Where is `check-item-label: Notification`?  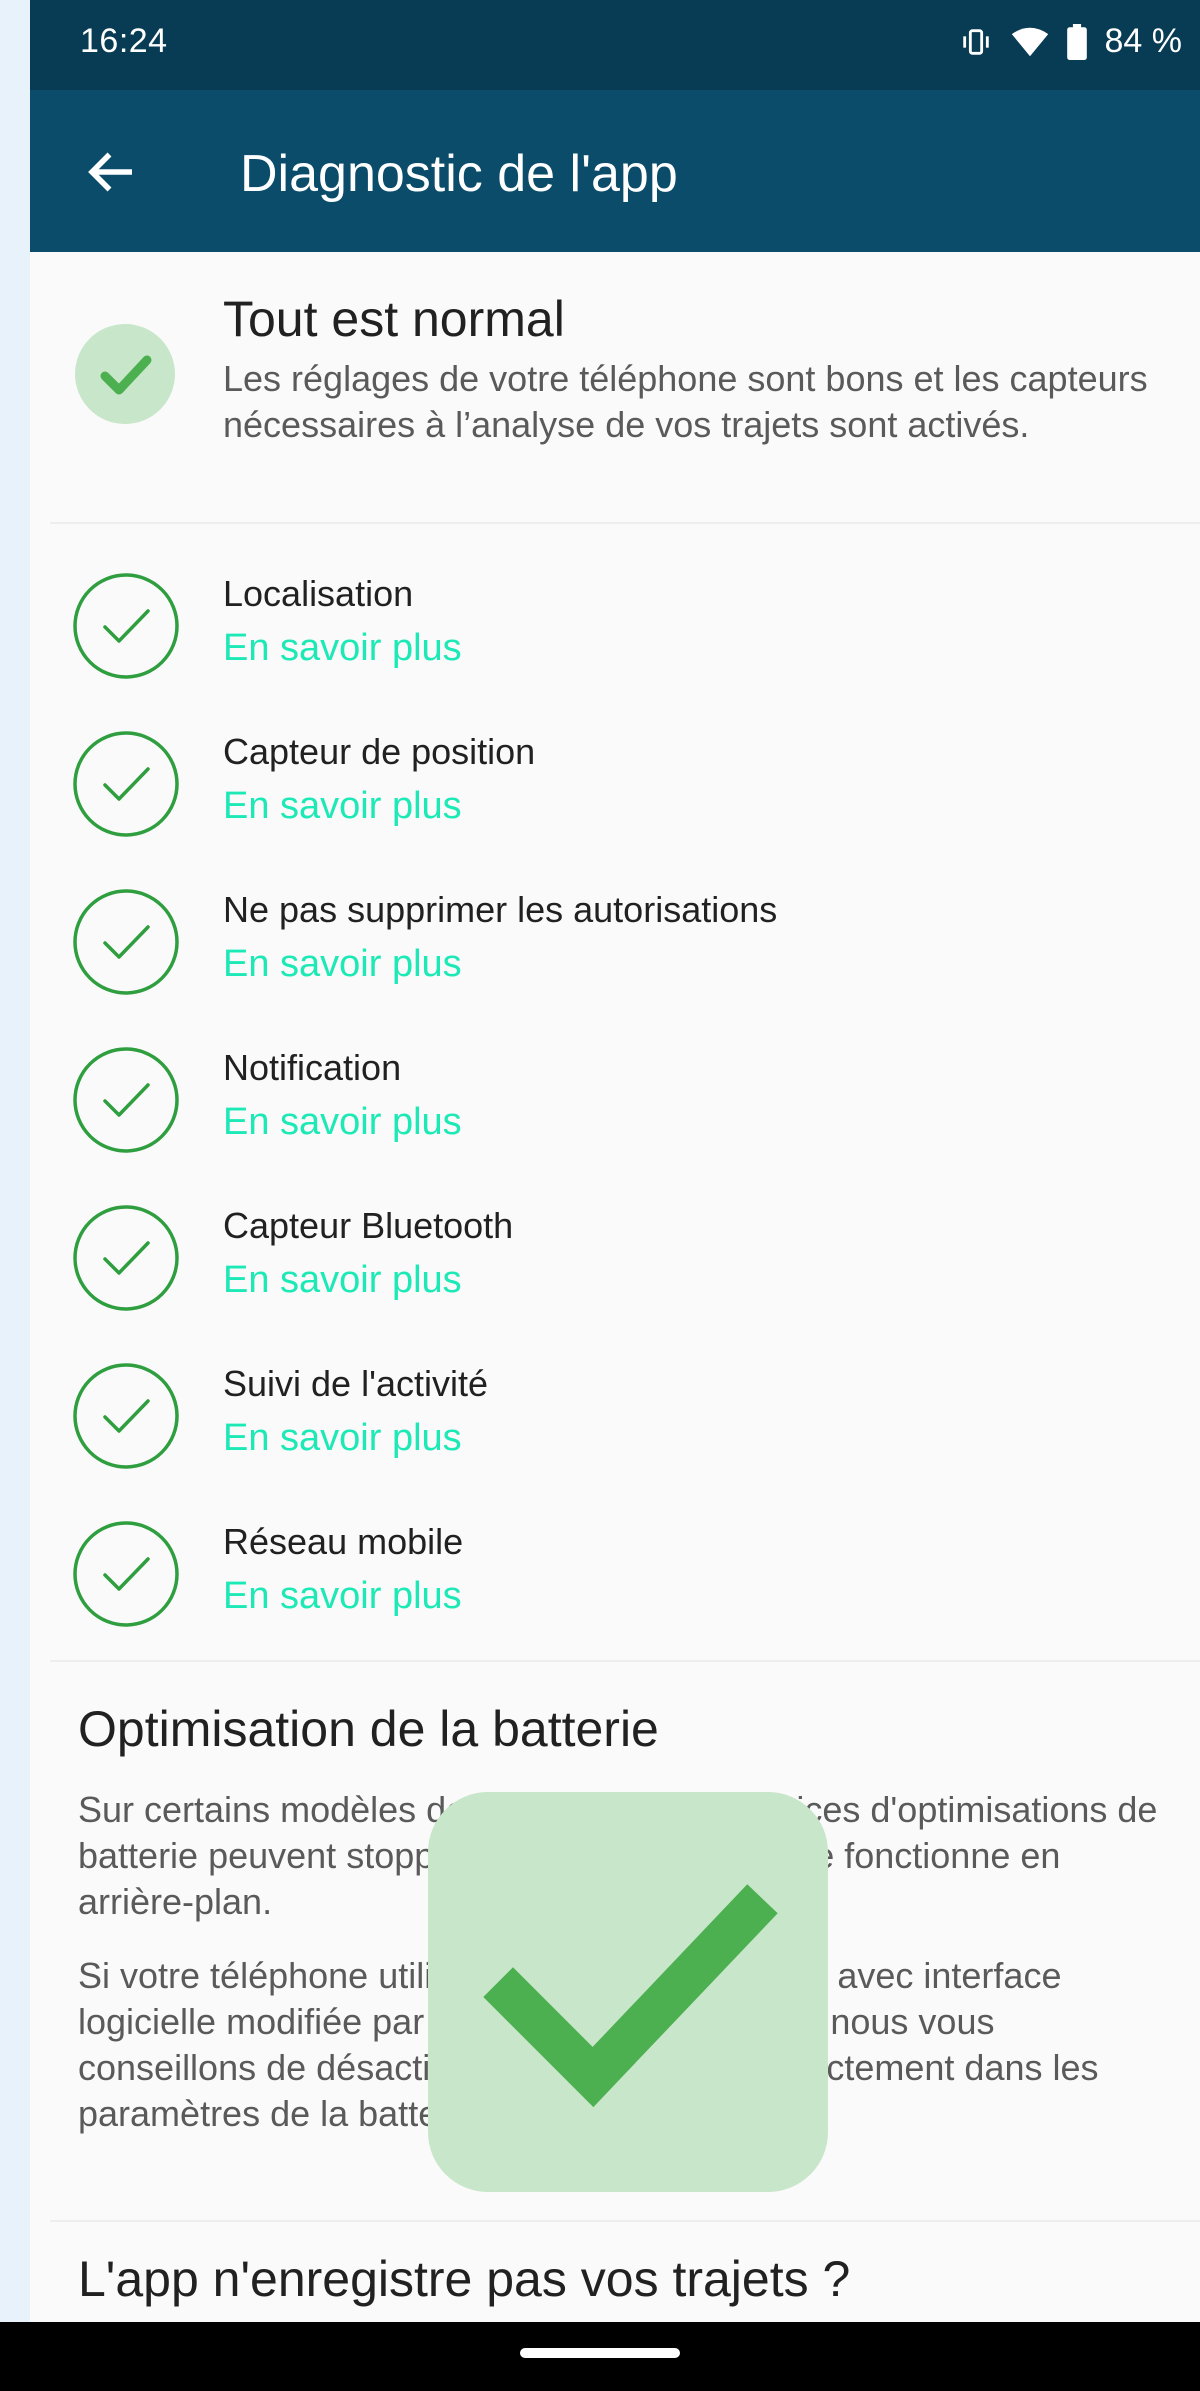 check-item-label: Notification is located at coordinates (312, 1067).